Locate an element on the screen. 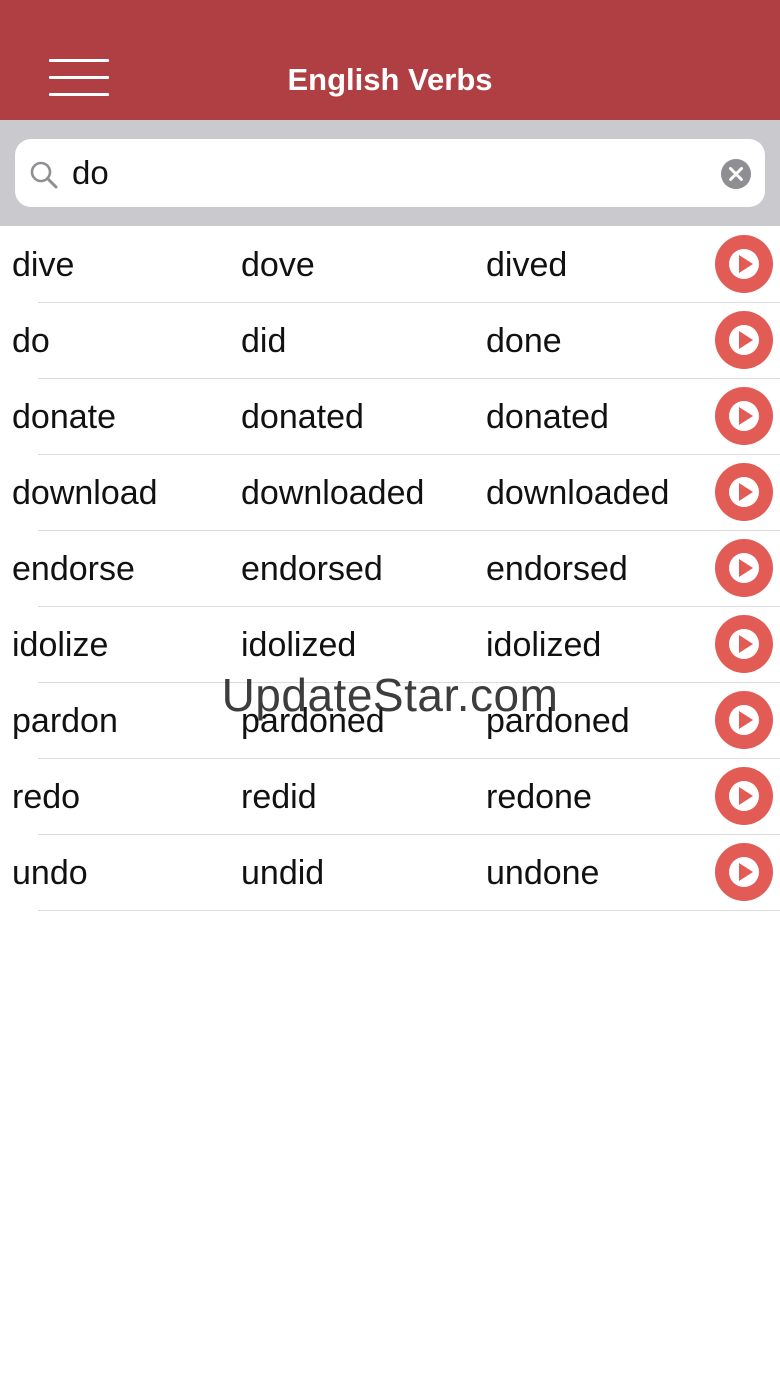 This screenshot has width=780, height=1387. verb-past: endorsed is located at coordinates (312, 569).